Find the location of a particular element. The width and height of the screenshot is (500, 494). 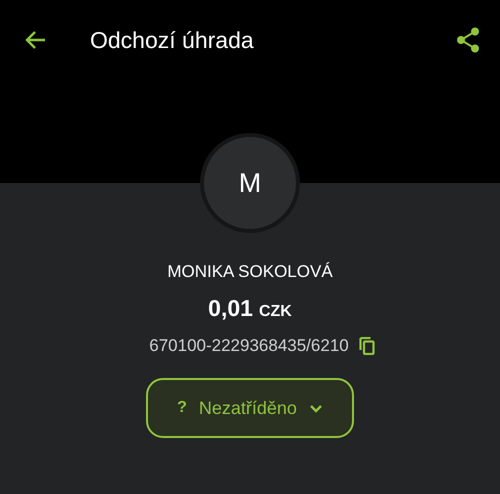

back-arrow-icon is located at coordinates (35, 40).